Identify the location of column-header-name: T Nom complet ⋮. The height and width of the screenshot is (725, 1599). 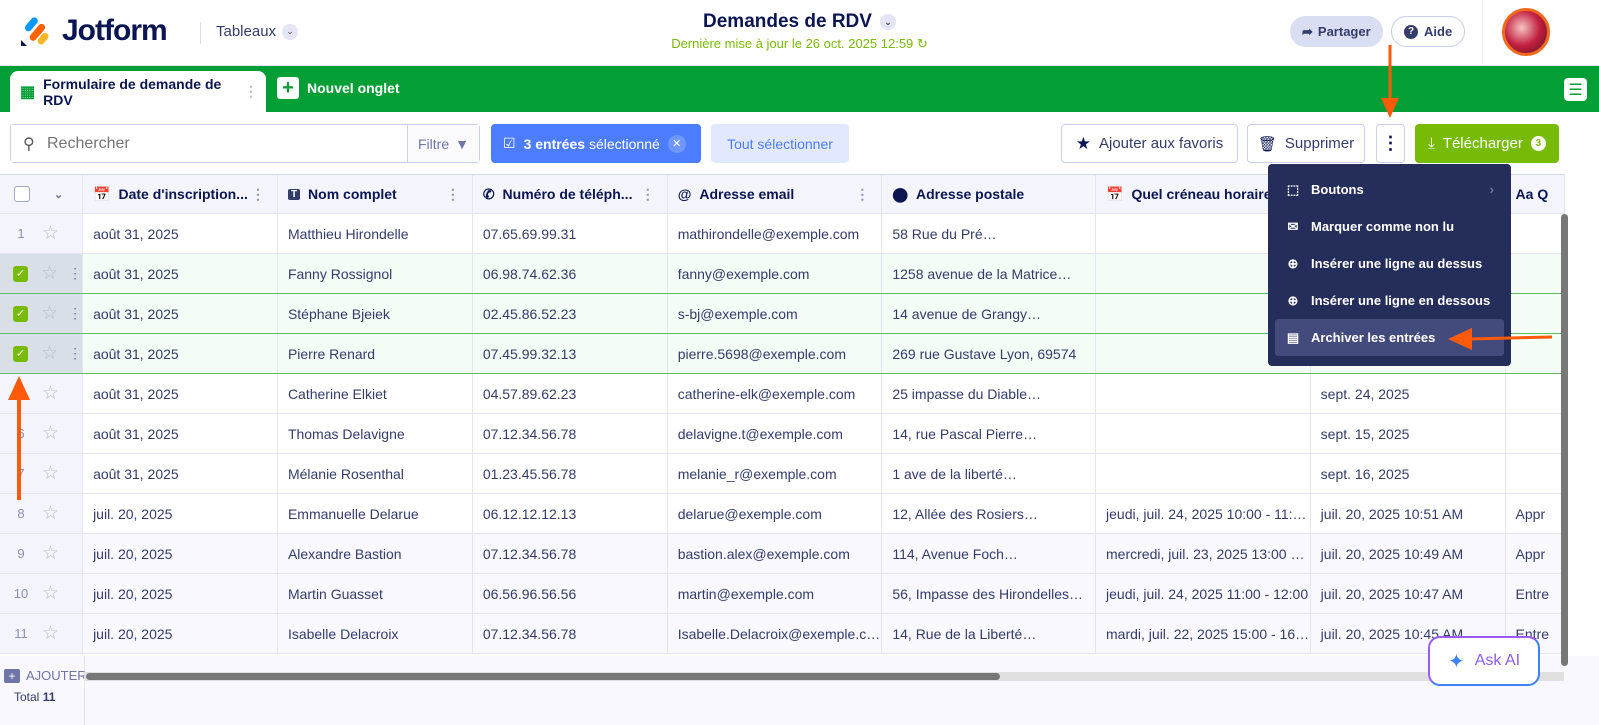
(375, 194).